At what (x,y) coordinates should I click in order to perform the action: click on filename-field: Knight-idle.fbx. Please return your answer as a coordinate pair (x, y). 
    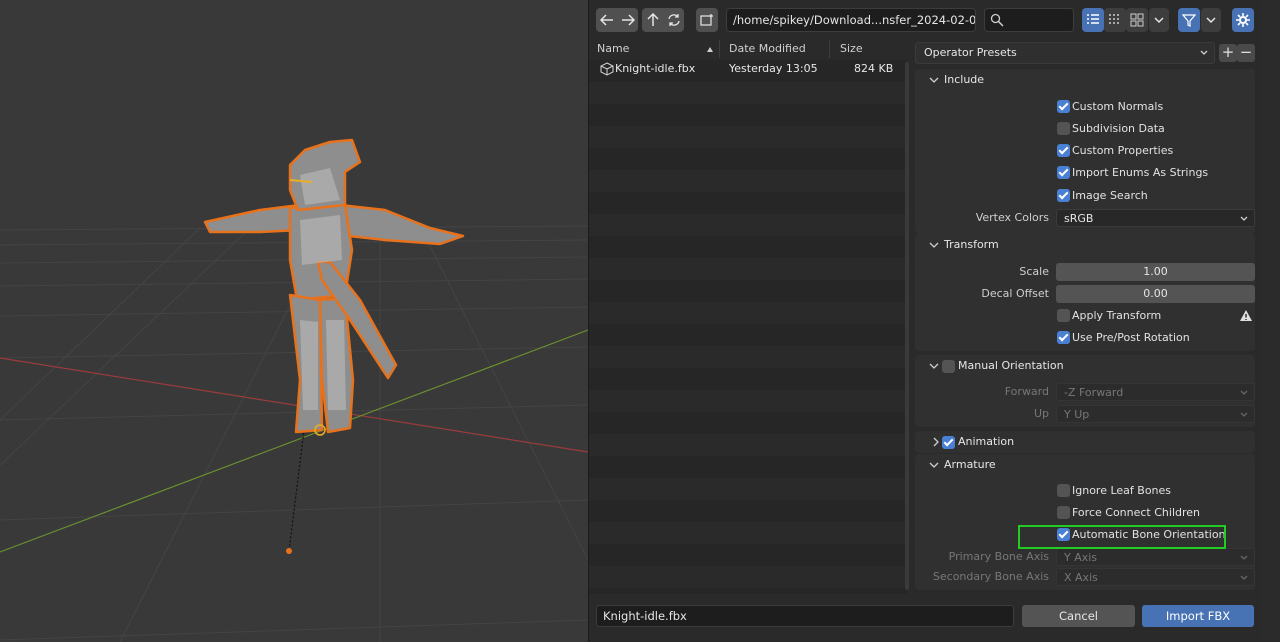
    Looking at the image, I should click on (805, 616).